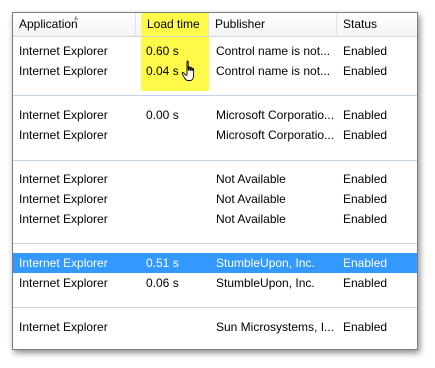 This screenshot has width=435, height=368. I want to click on column-header: ▲ Application Load time Publisher Status, so click(215, 25).